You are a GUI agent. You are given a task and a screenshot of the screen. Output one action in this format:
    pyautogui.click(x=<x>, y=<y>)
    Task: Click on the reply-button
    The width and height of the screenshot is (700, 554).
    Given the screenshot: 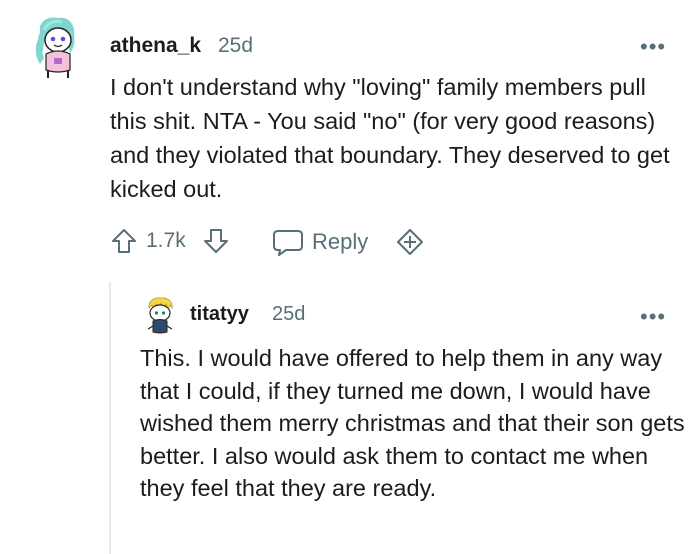 What is the action you would take?
    pyautogui.click(x=288, y=242)
    